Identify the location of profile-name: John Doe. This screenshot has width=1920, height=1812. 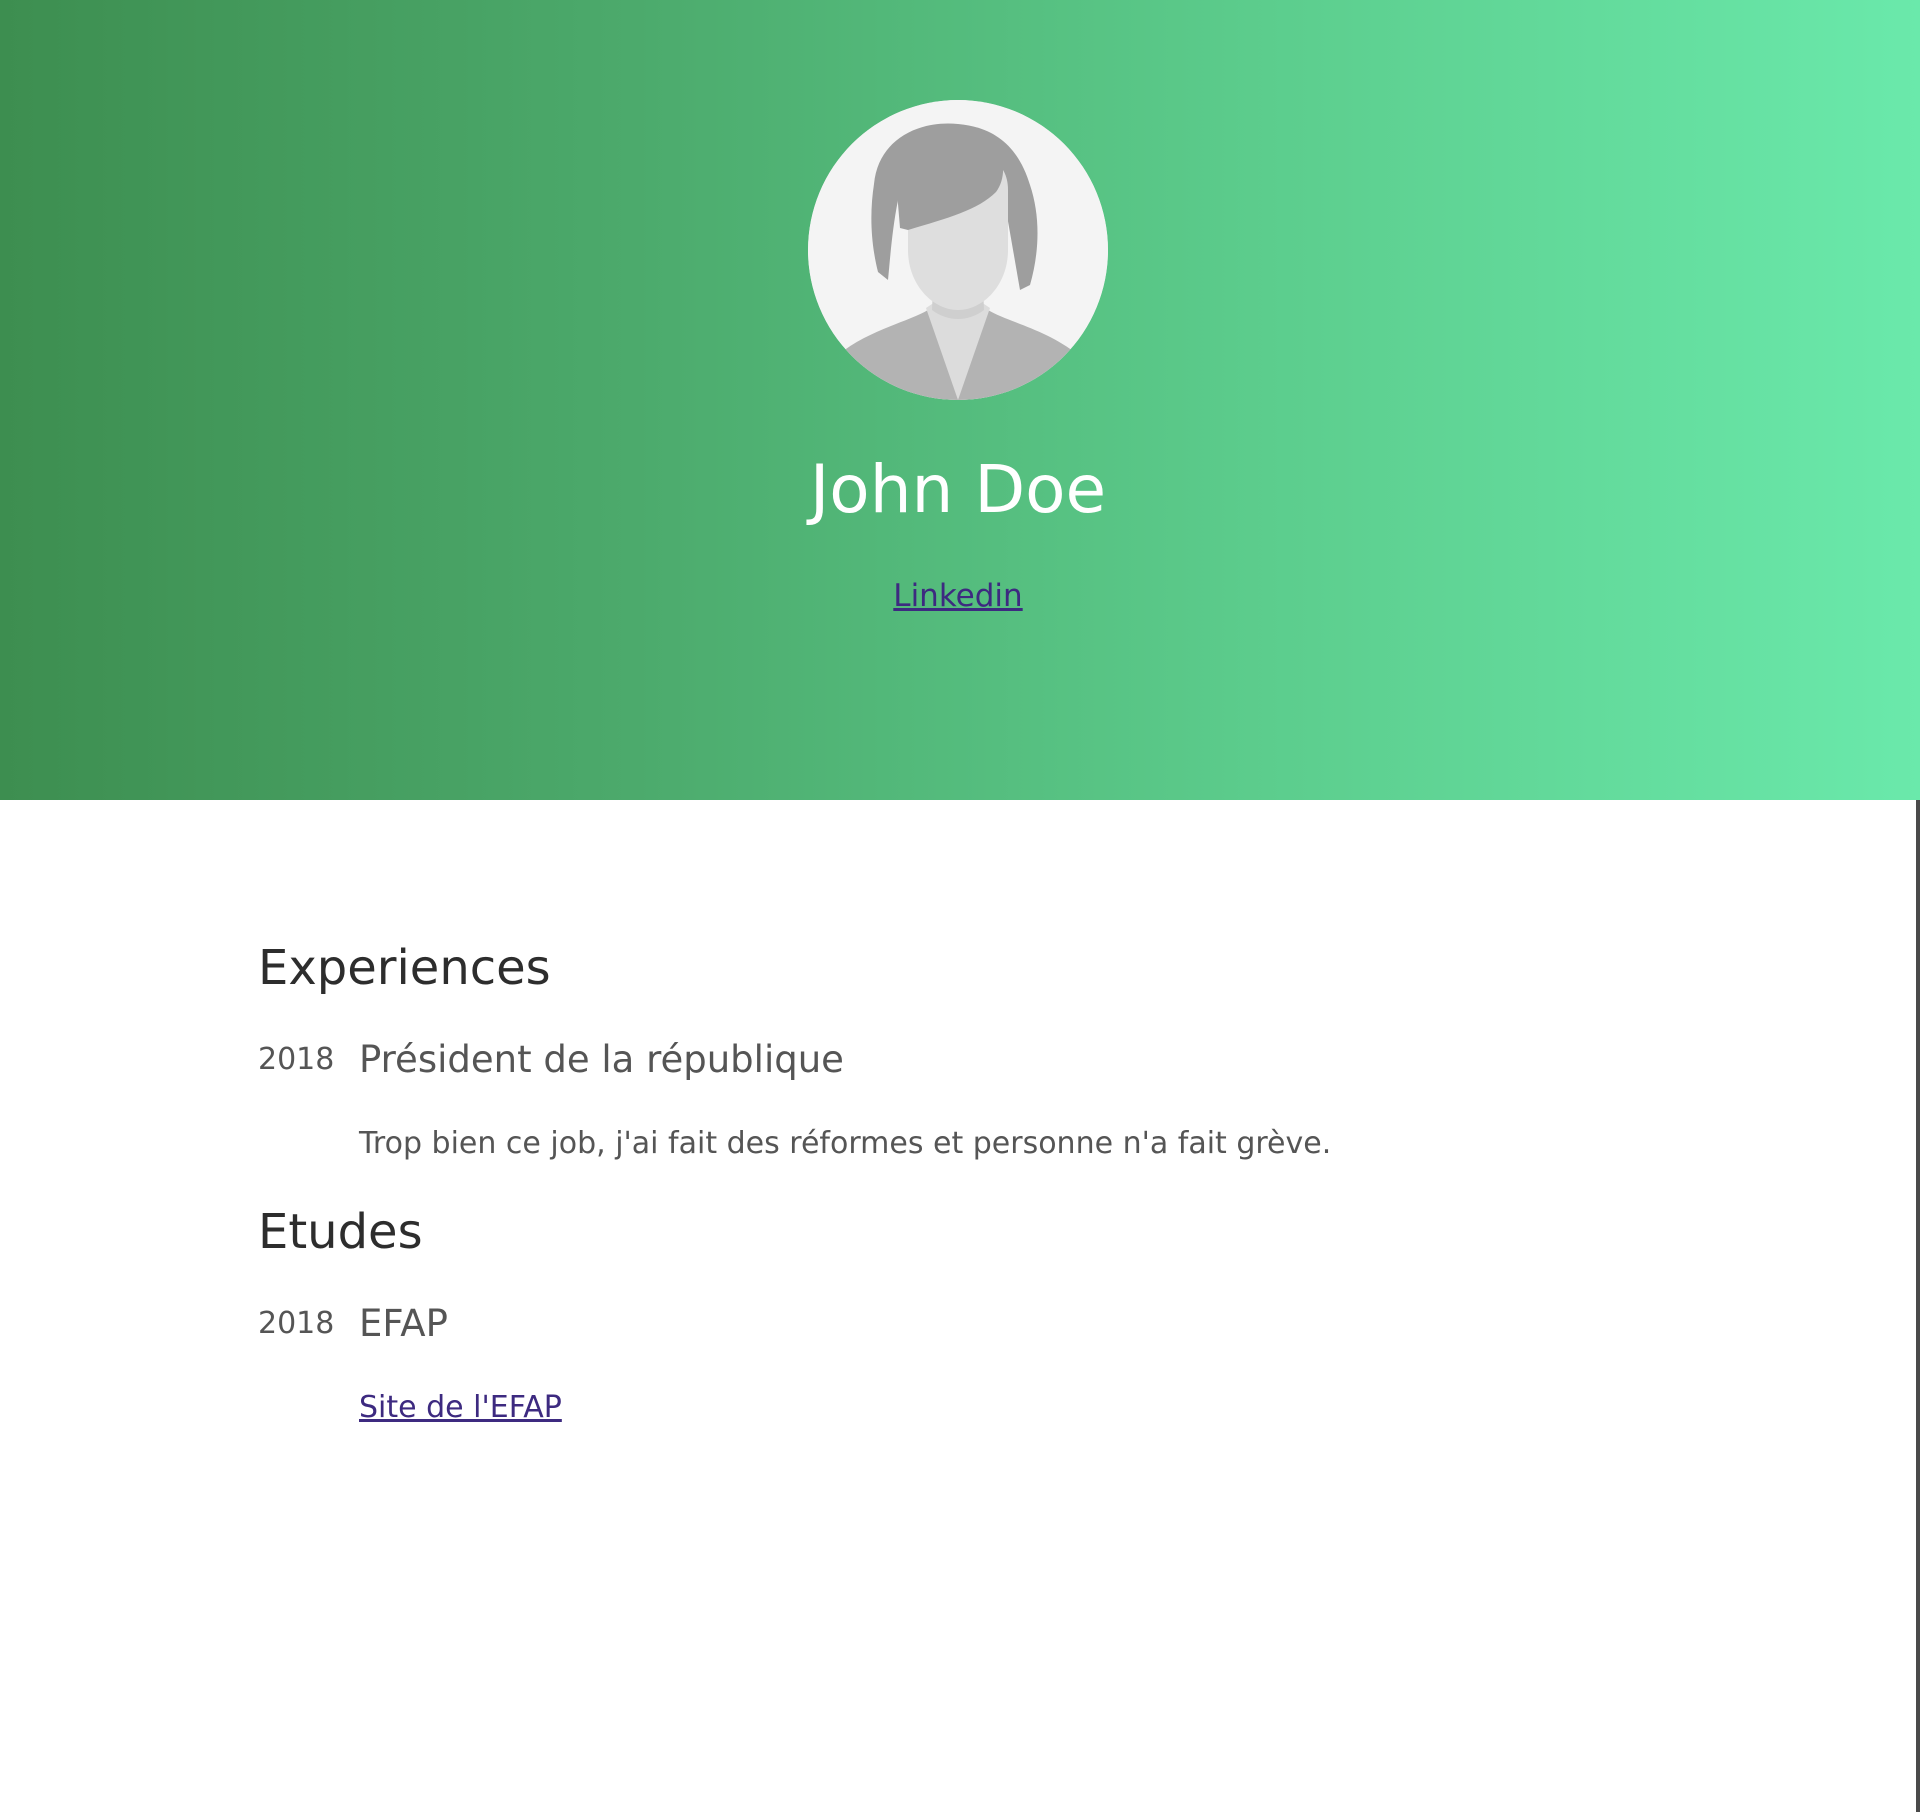
(958, 489).